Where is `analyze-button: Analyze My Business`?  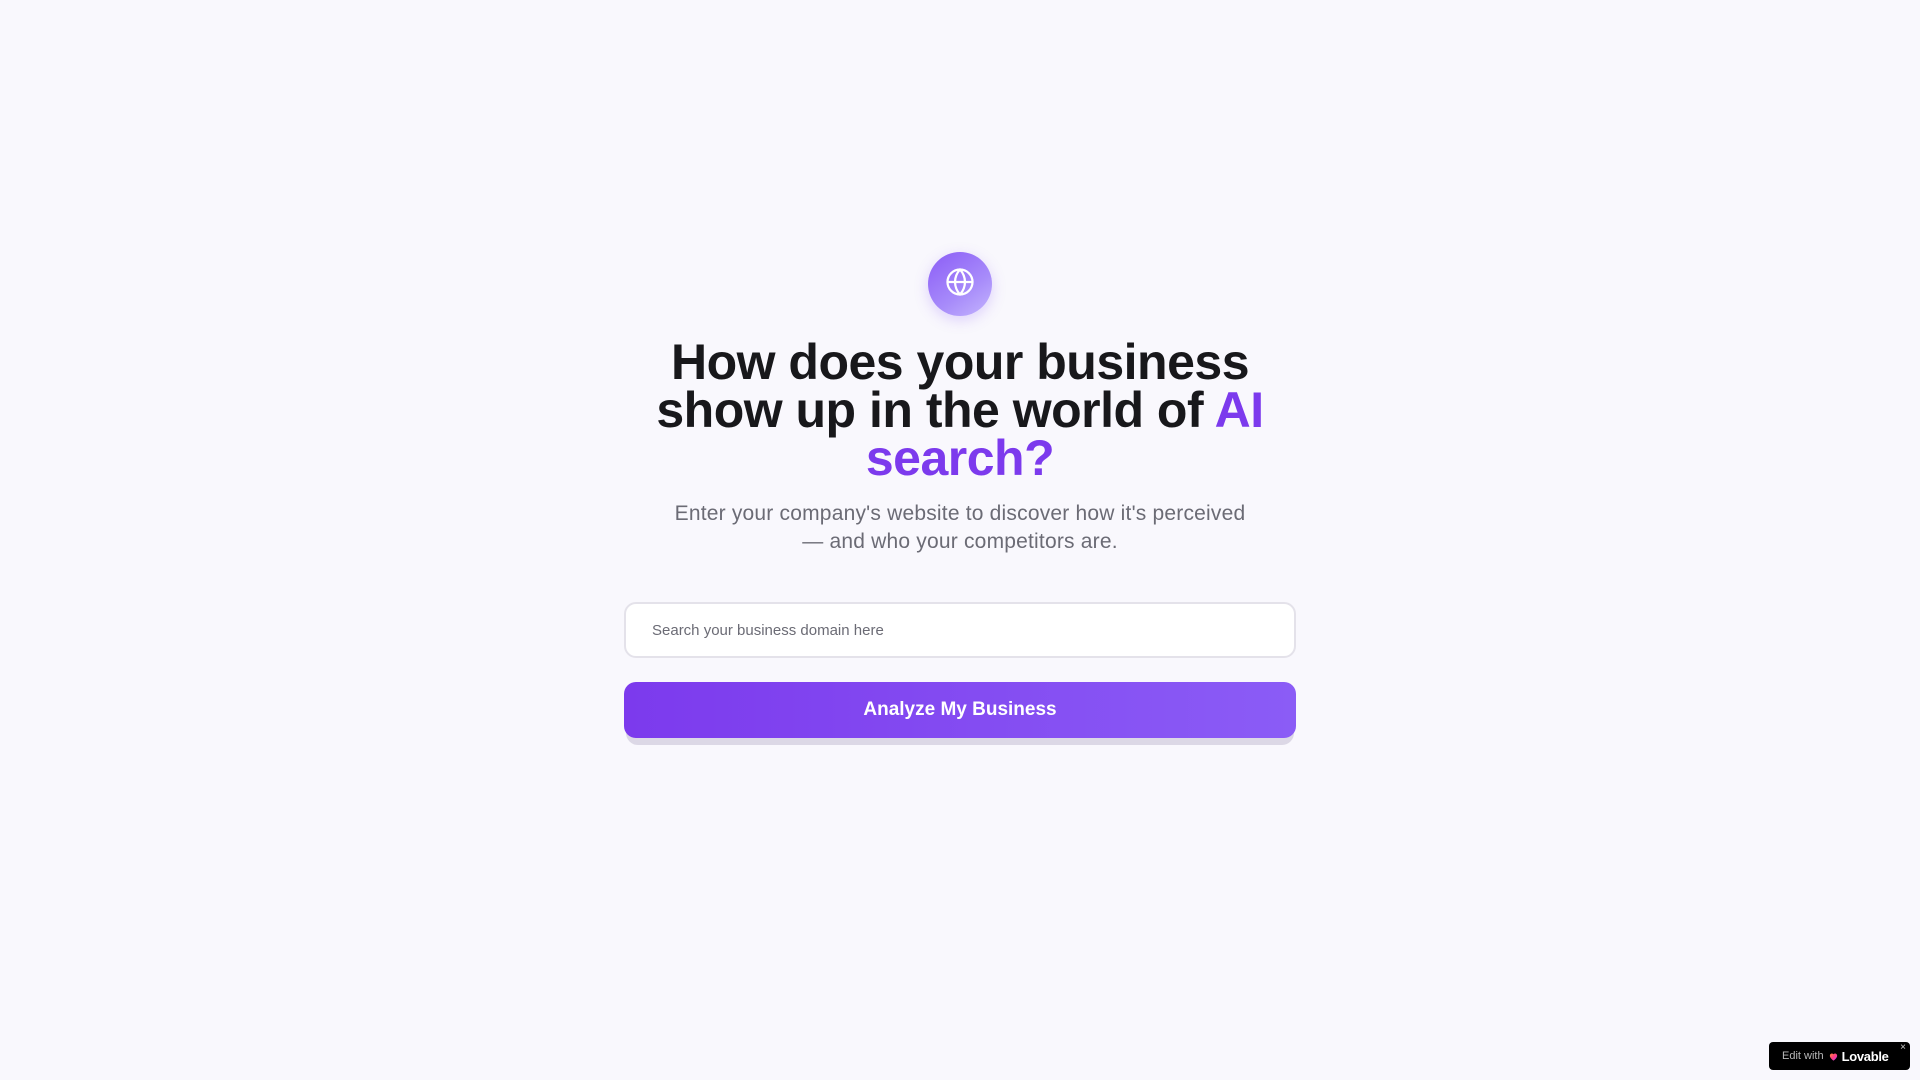 analyze-button: Analyze My Business is located at coordinates (960, 710).